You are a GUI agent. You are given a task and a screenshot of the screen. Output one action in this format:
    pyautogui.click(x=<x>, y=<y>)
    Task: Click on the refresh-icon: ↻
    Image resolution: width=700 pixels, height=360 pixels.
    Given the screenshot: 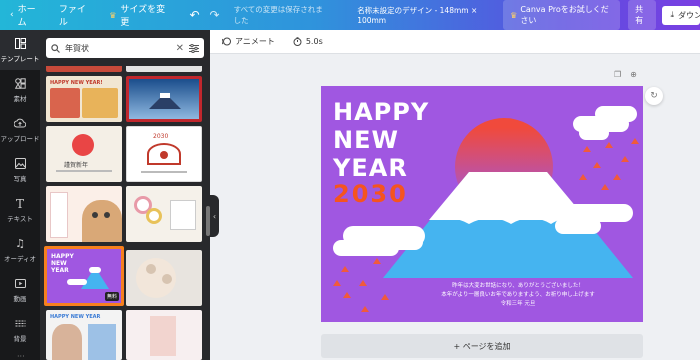 What is the action you would take?
    pyautogui.click(x=654, y=96)
    